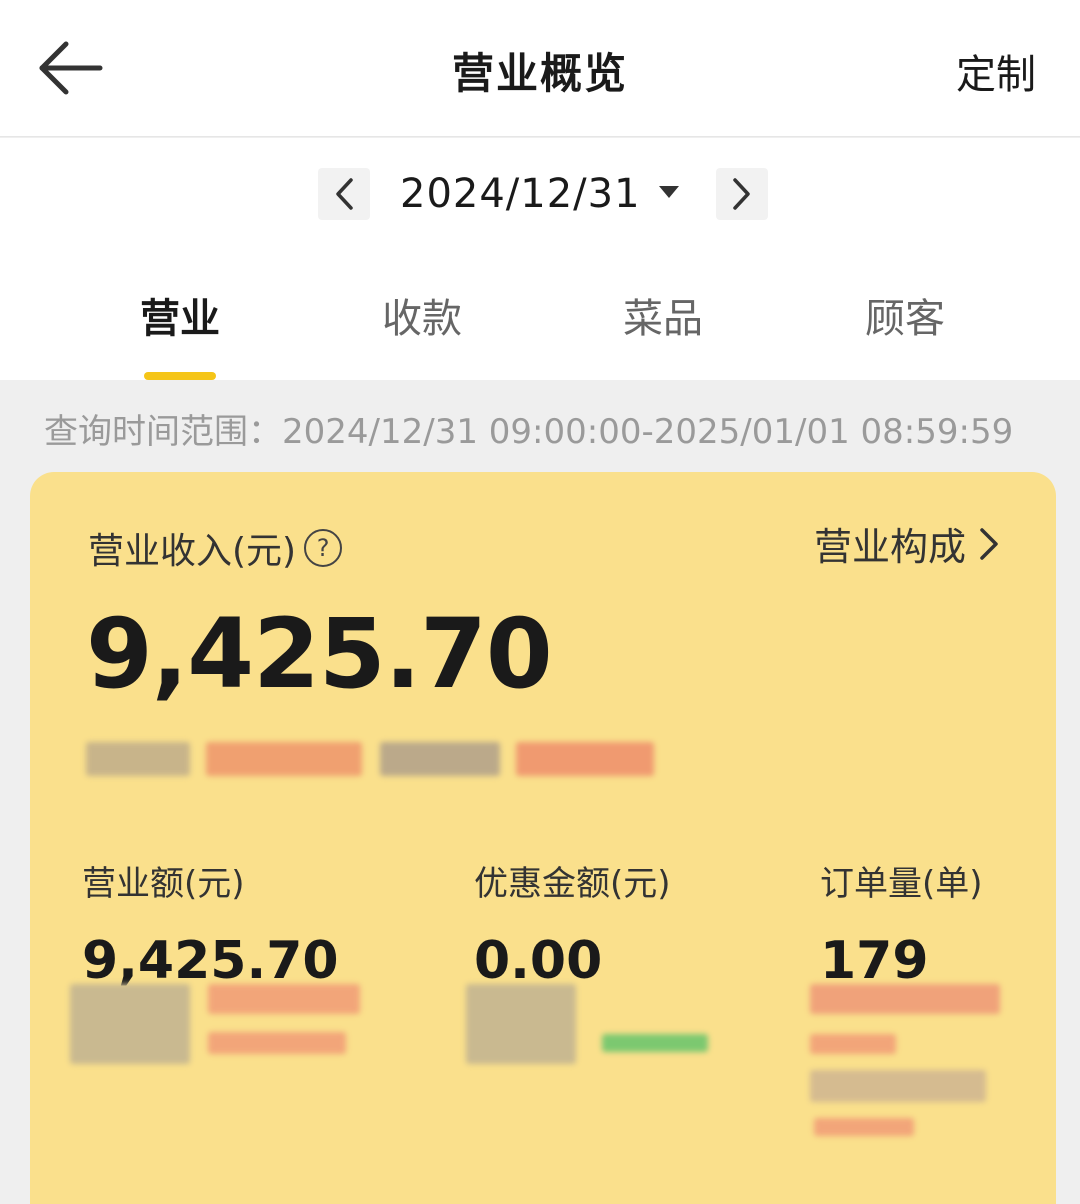 Image resolution: width=1080 pixels, height=1204 pixels. I want to click on caret-down-icon, so click(668, 192).